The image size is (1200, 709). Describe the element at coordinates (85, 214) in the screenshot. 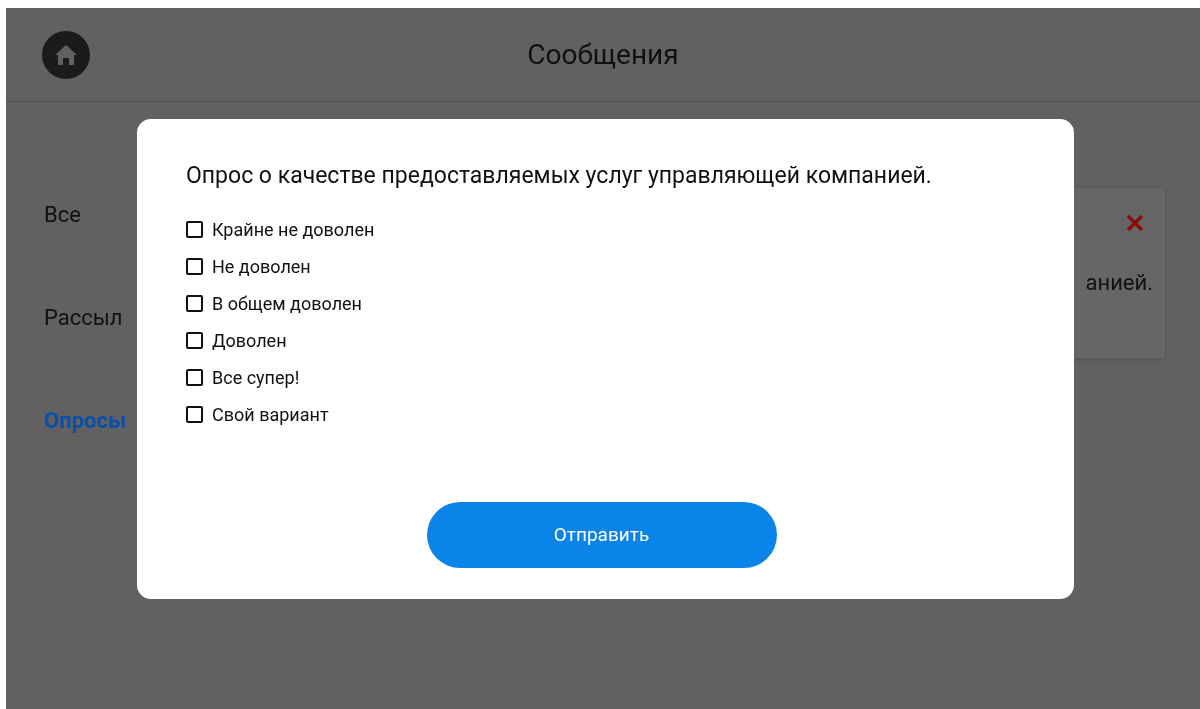

I see `sidebar-item: Все` at that location.